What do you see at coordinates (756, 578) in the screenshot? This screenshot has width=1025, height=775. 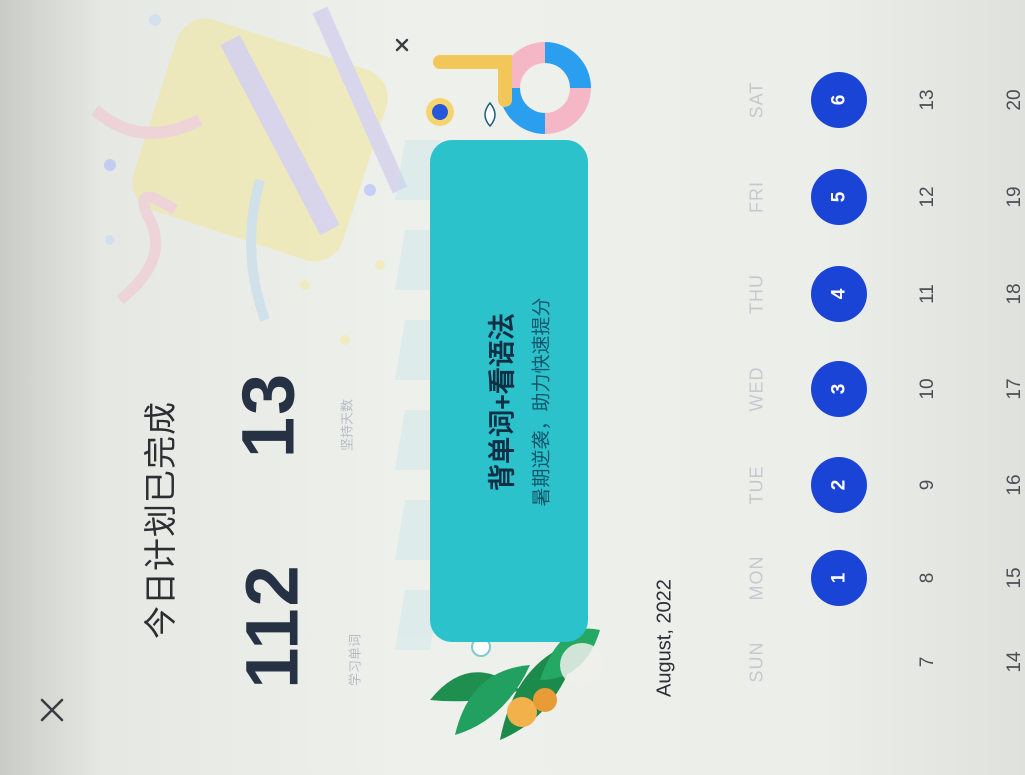 I see `weekday-mon: MON` at bounding box center [756, 578].